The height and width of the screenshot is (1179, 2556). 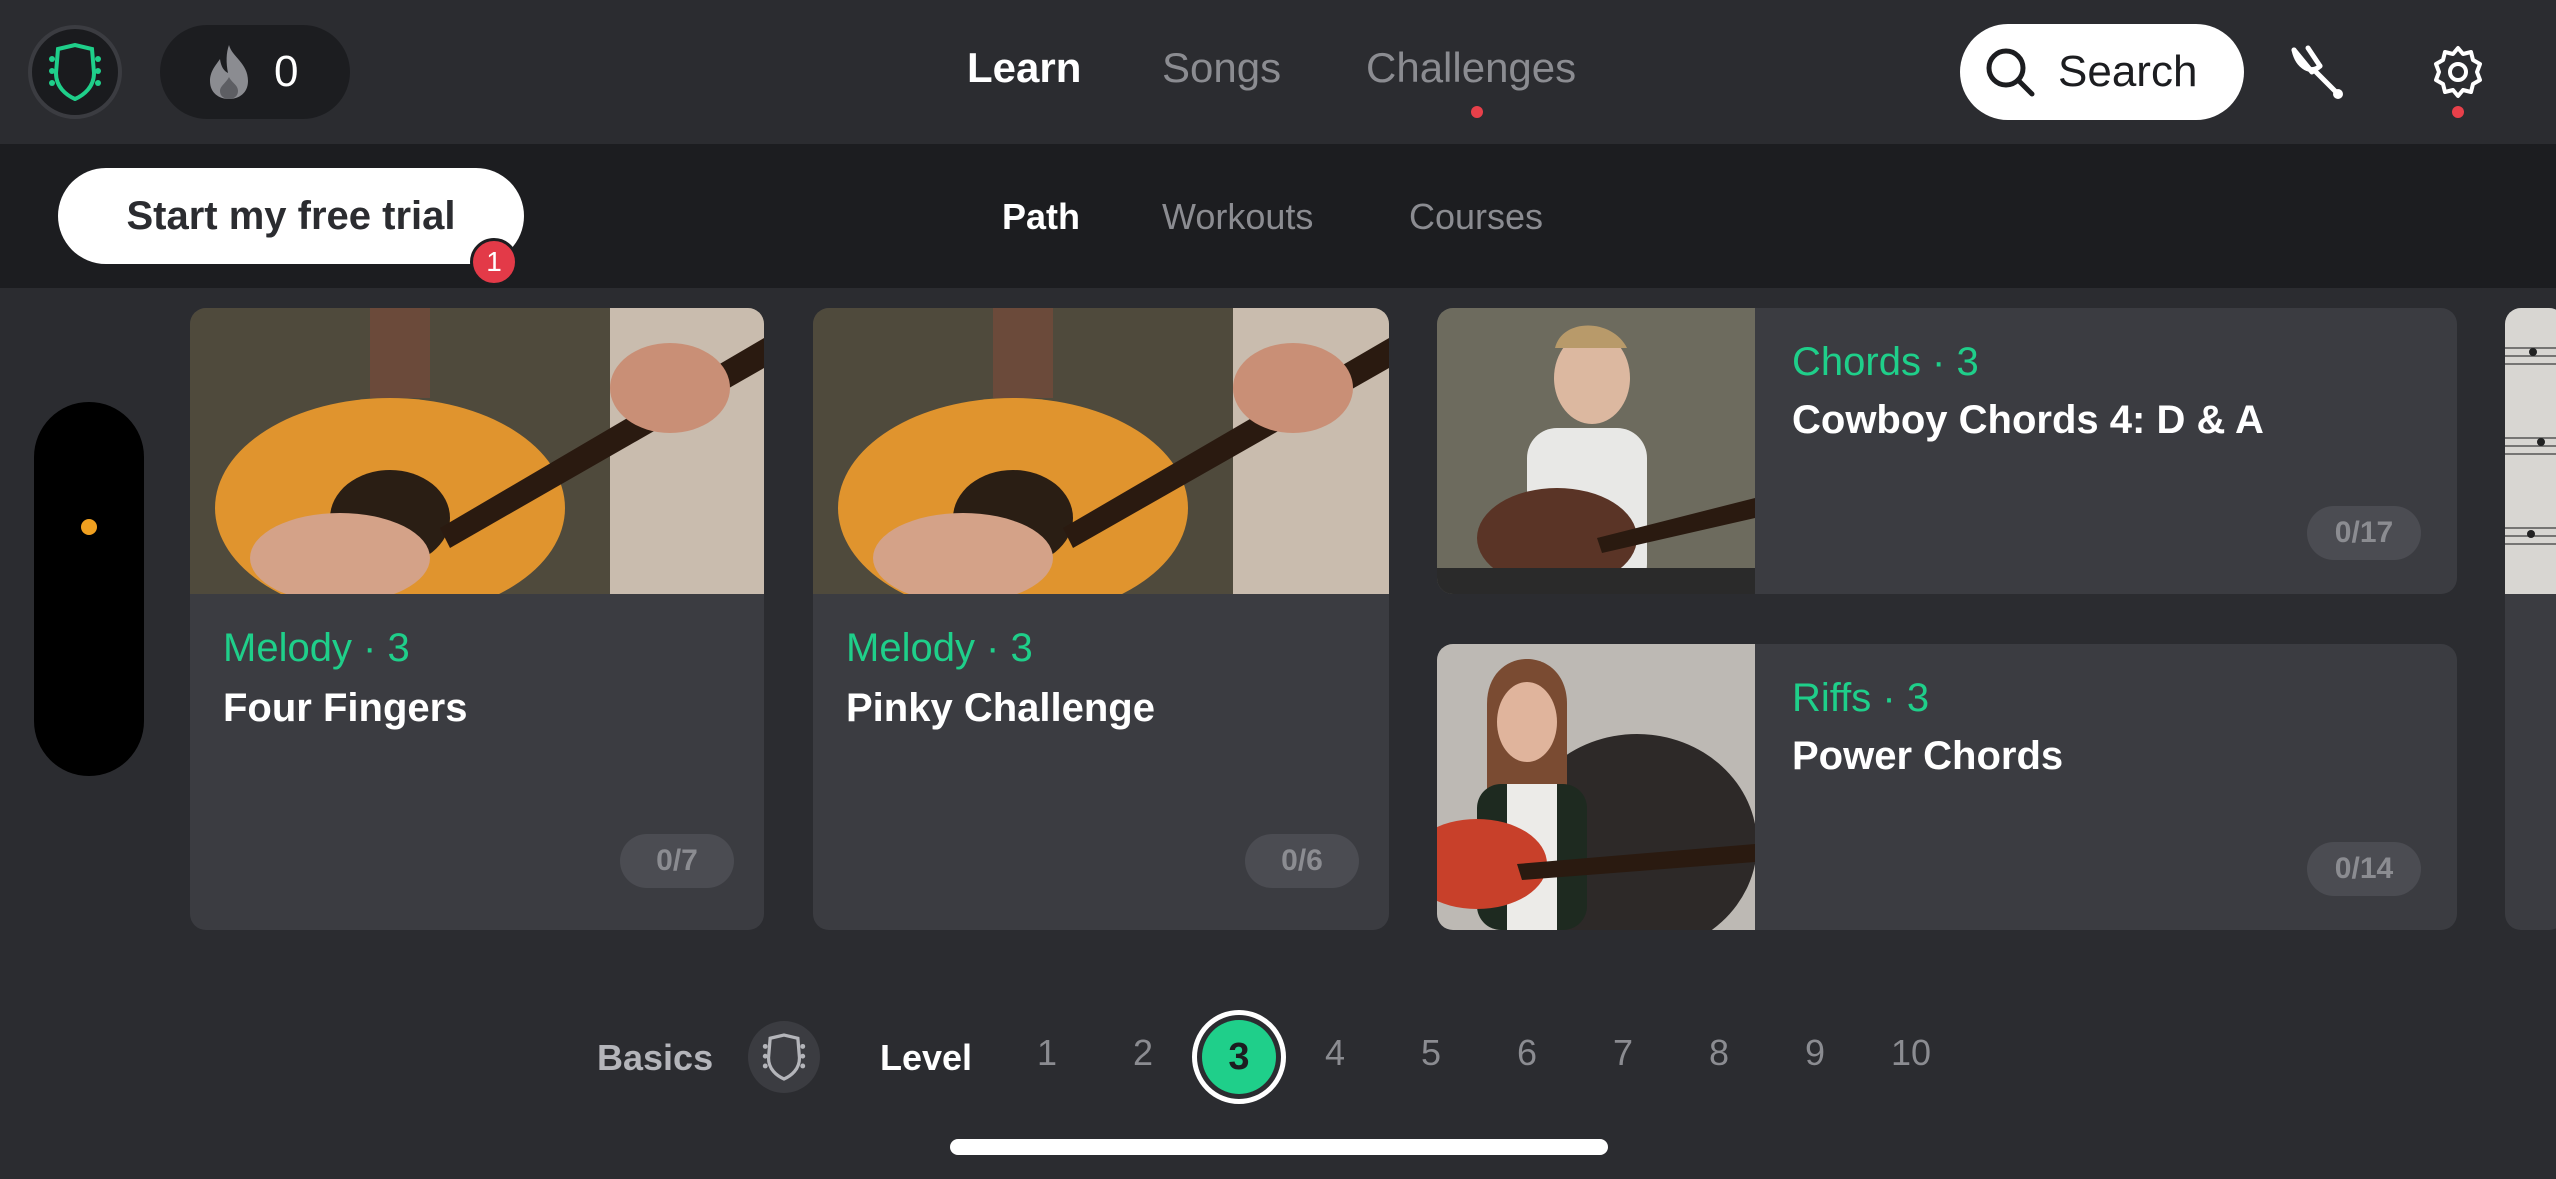 I want to click on trial-notification-badge: 1, so click(x=494, y=262).